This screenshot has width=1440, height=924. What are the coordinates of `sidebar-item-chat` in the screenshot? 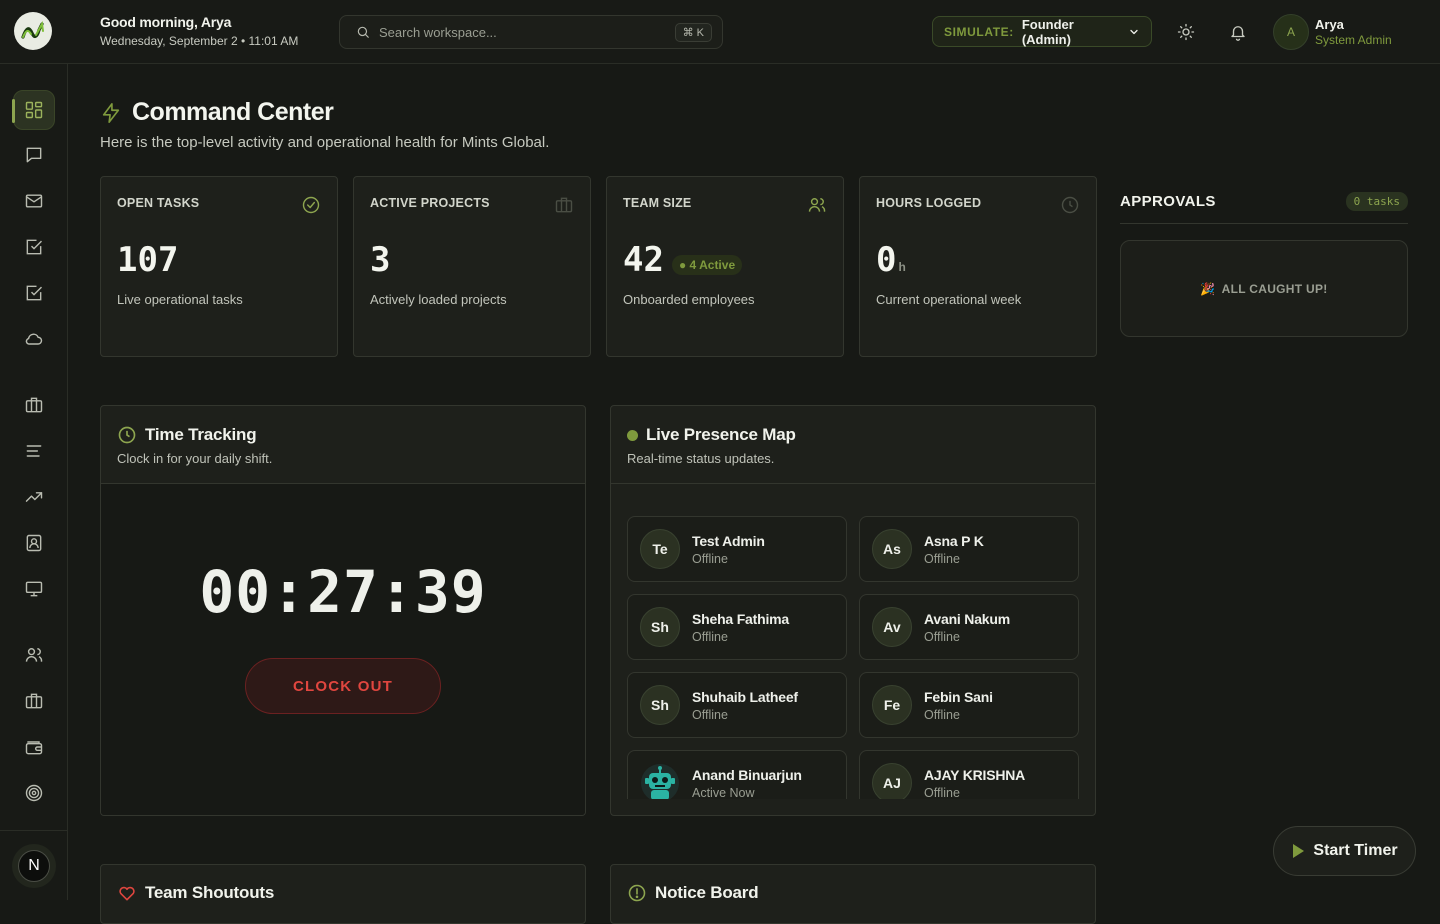 It's located at (34, 155).